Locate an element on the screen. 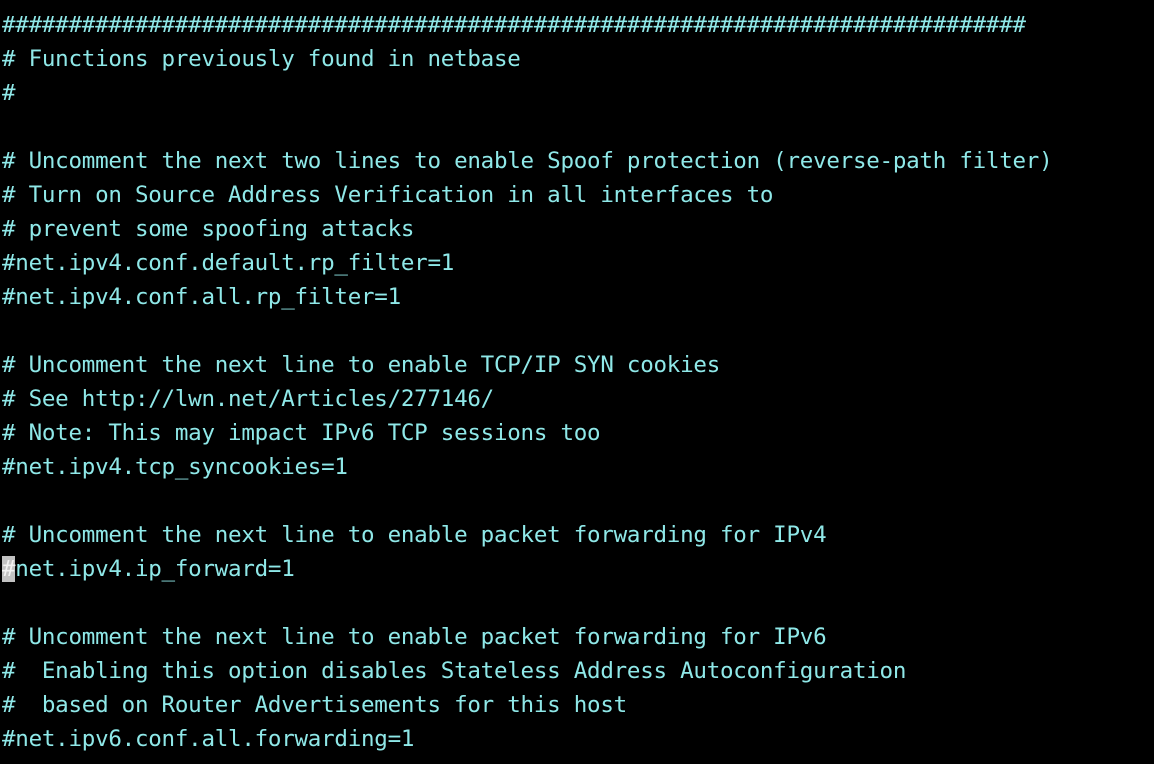 This screenshot has height=764, width=1154. terminal-line: #net.ipv4.tcp_syncookies=1 is located at coordinates (578, 467).